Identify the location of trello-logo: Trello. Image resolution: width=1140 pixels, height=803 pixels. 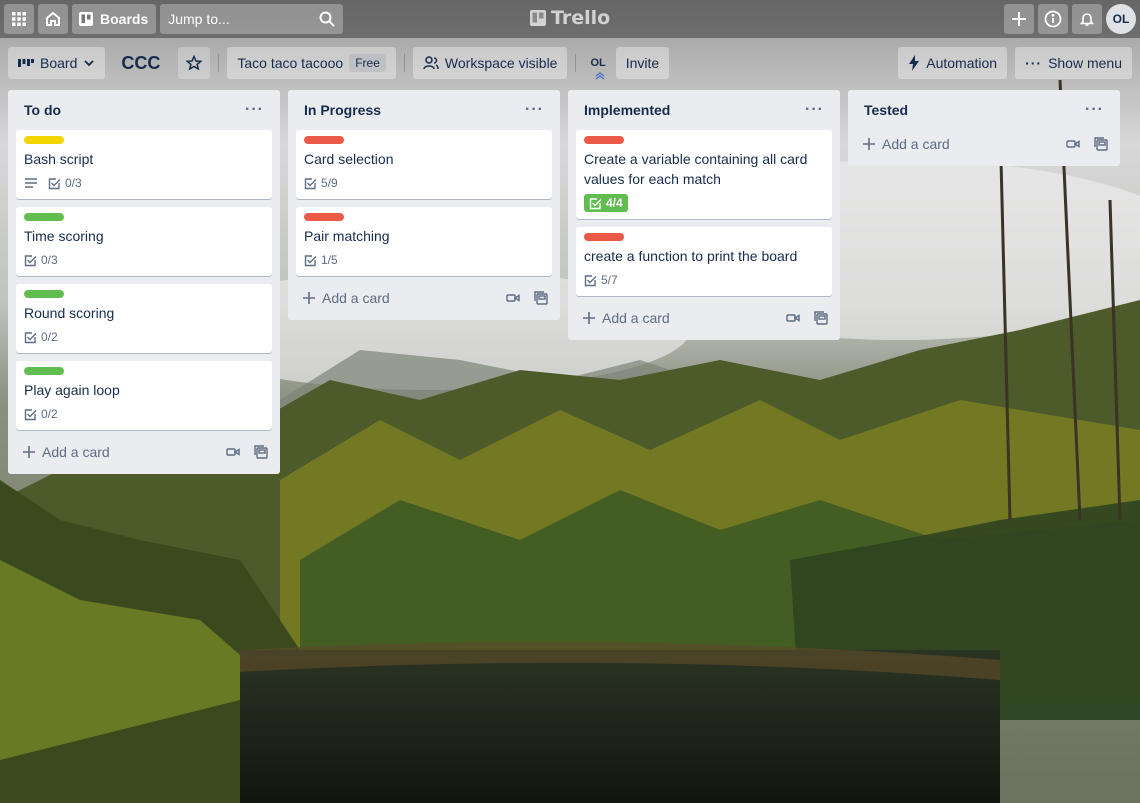
(570, 18).